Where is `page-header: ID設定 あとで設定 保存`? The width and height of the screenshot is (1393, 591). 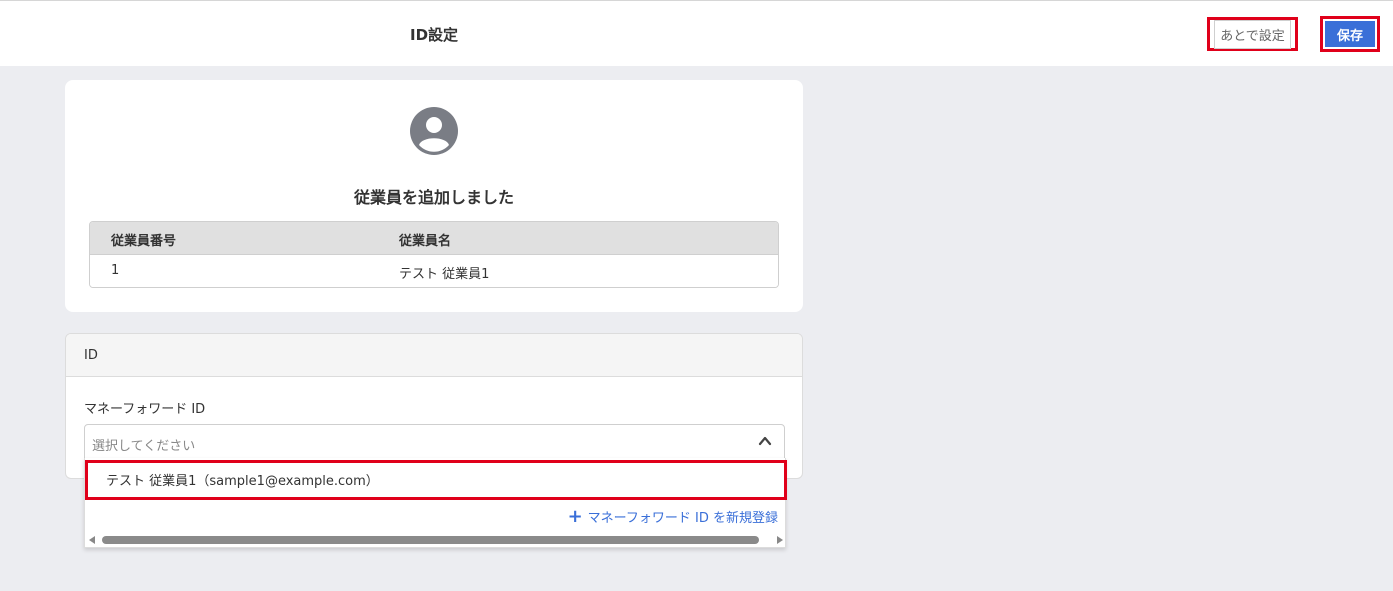 page-header: ID設定 あとで設定 保存 is located at coordinates (696, 33).